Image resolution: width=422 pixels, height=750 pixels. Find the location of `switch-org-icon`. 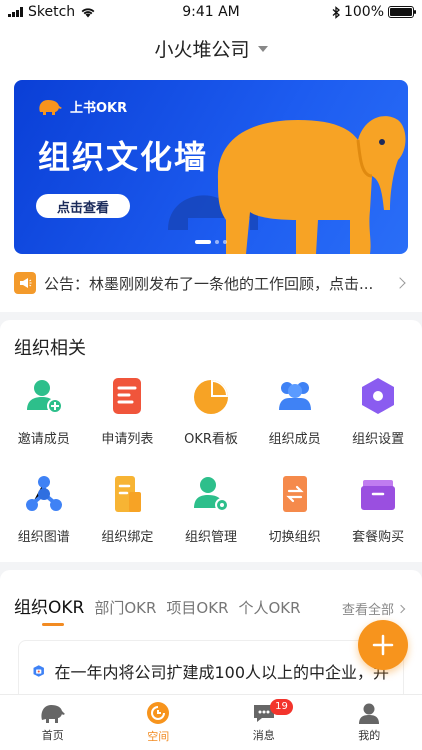

switch-org-icon is located at coordinates (294, 494).